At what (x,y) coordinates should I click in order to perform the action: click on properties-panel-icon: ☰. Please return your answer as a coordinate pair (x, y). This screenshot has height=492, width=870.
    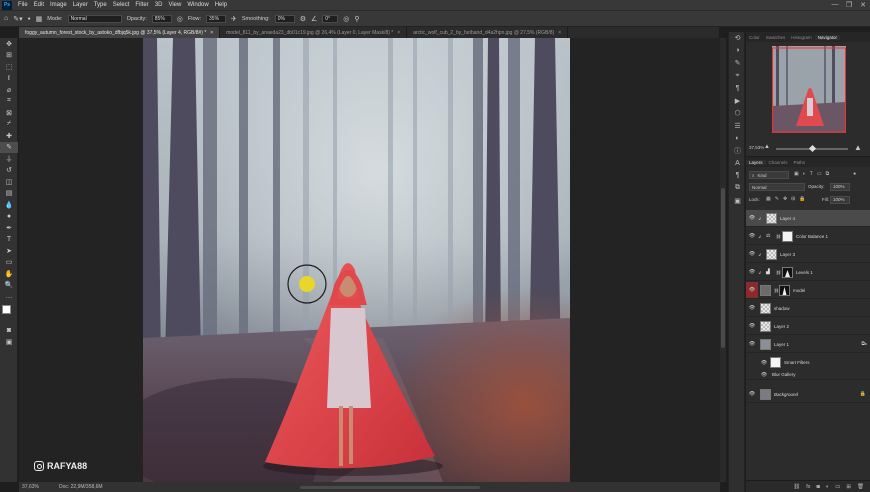
    Looking at the image, I should click on (737, 126).